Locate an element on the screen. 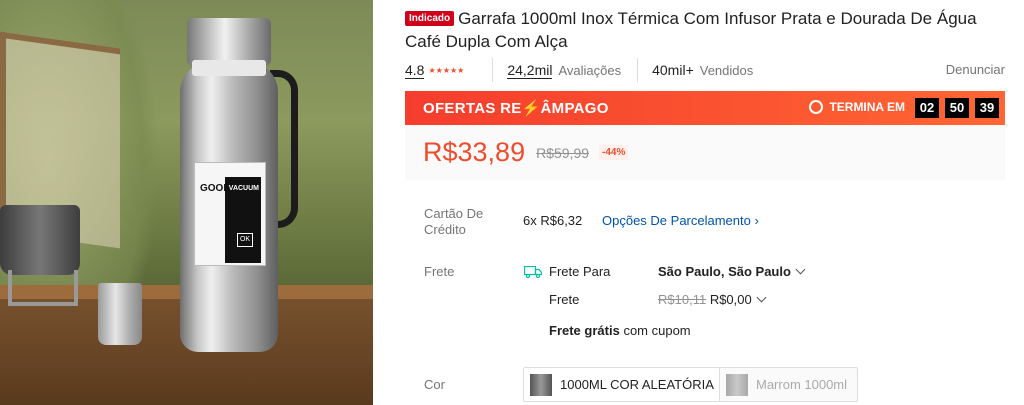 This screenshot has width=1024, height=405. lightning-icon: ⚡ is located at coordinates (531, 108).